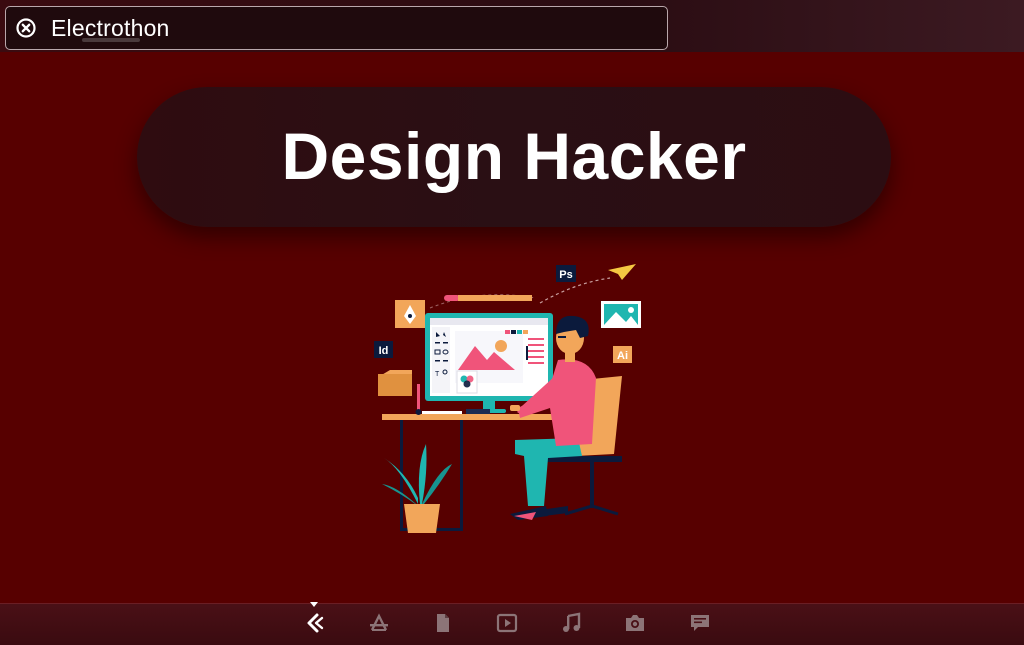 The width and height of the screenshot is (1024, 645). What do you see at coordinates (410, 314) in the screenshot?
I see `pen-tool-card` at bounding box center [410, 314].